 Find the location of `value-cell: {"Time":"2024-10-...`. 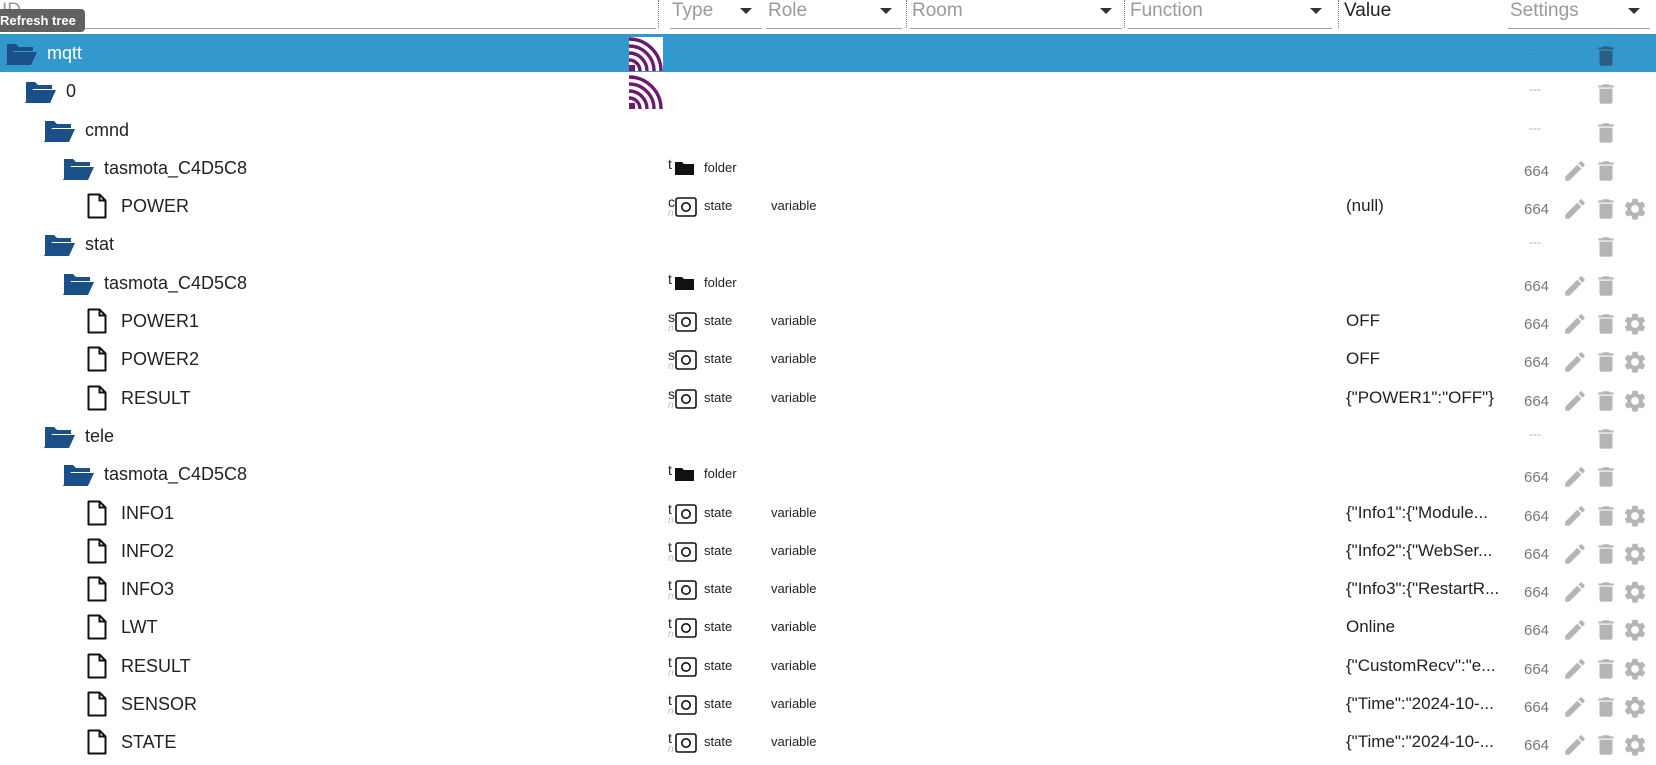

value-cell: {"Time":"2024-10-... is located at coordinates (1420, 704).